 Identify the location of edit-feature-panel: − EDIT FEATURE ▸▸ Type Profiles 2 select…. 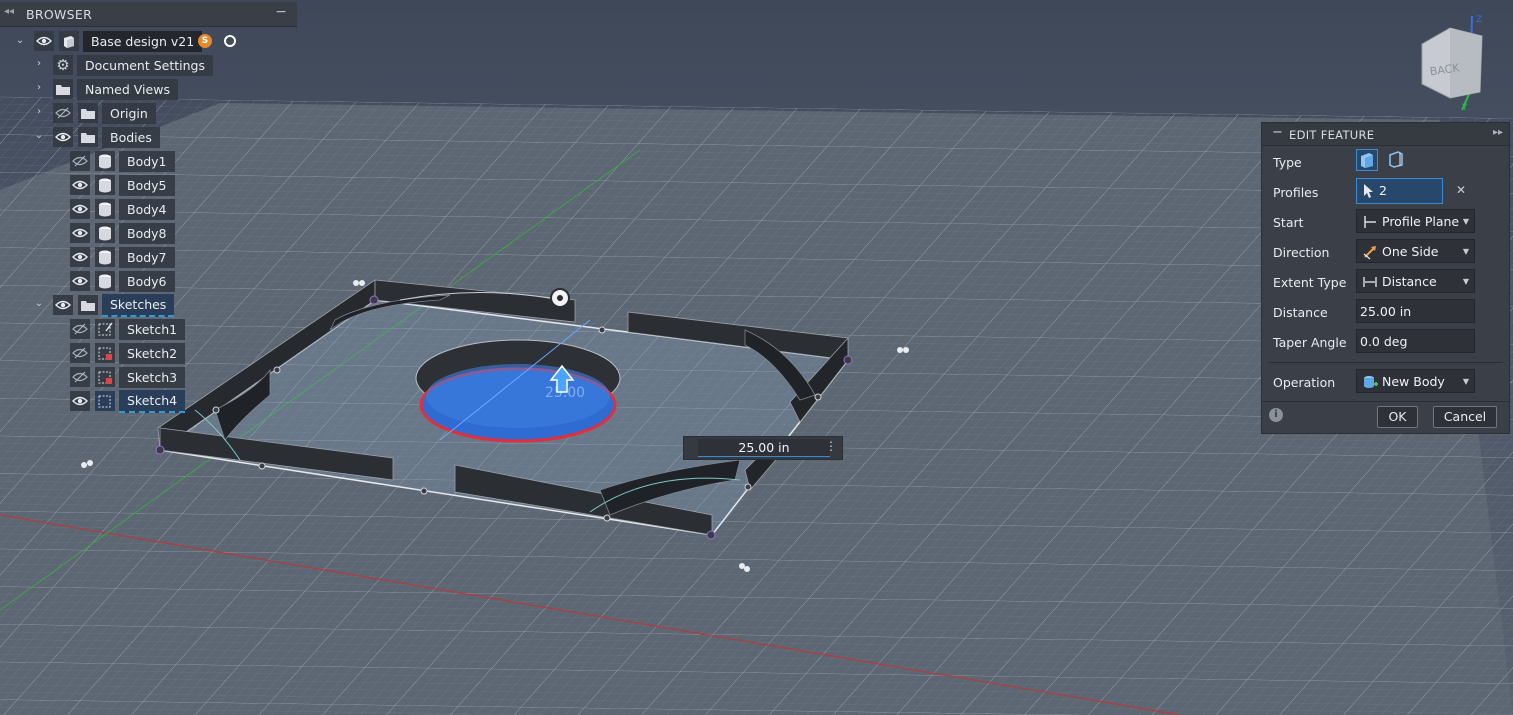
(1385, 278).